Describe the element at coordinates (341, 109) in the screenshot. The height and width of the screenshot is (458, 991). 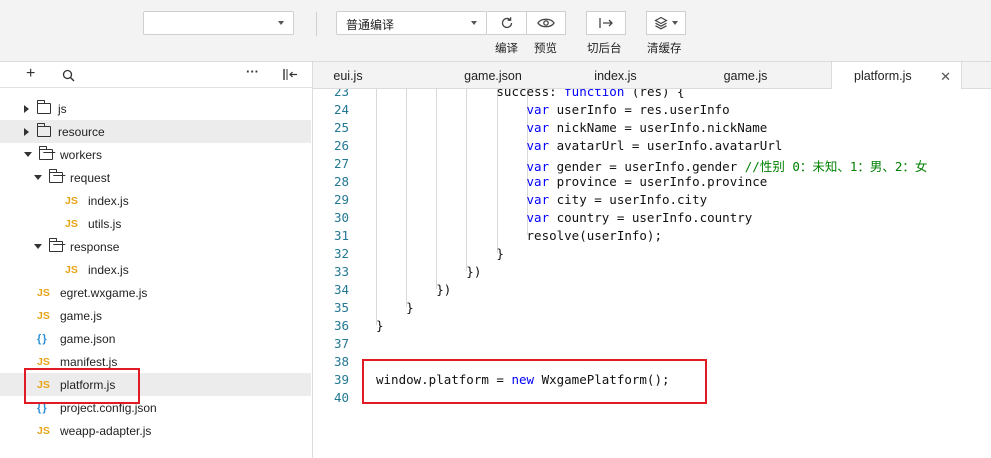
I see `line-number: 24` at that location.